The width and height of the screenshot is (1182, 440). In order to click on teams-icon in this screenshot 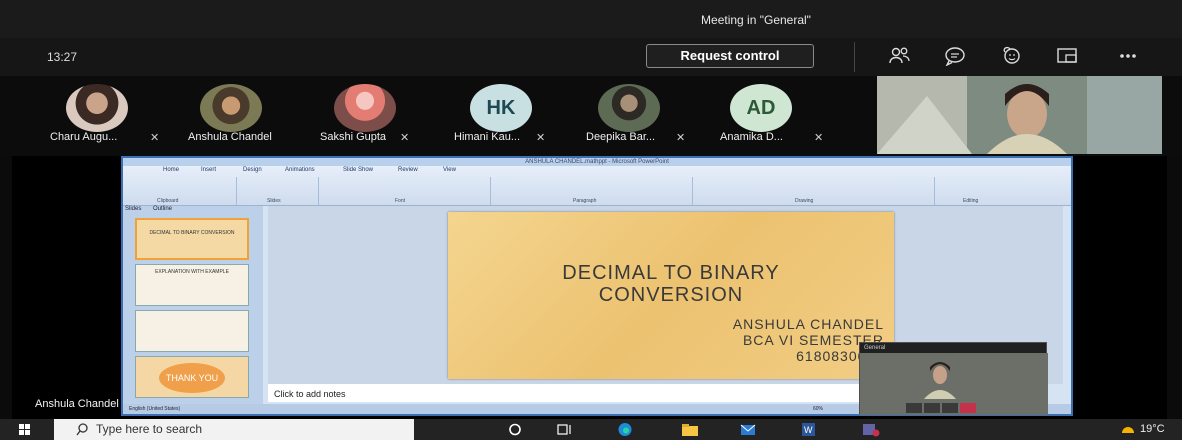, I will do `click(870, 429)`.